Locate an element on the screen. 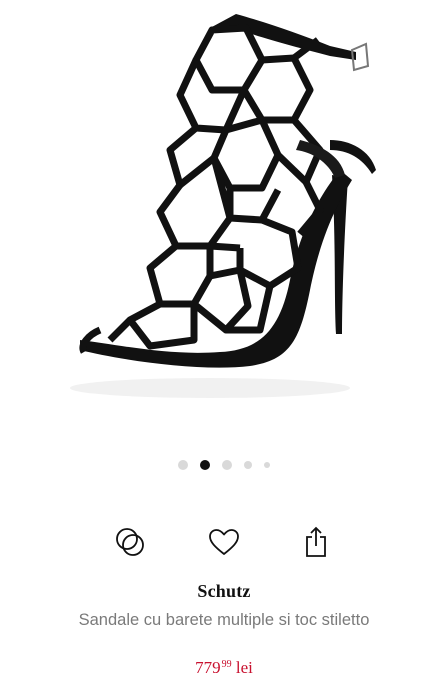  share-icon is located at coordinates (316, 541).